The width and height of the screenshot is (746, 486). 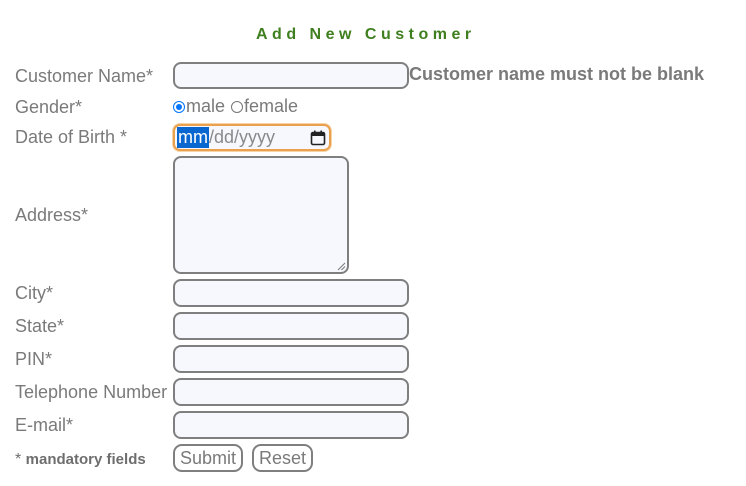 I want to click on gender-female-label: female, so click(x=271, y=106).